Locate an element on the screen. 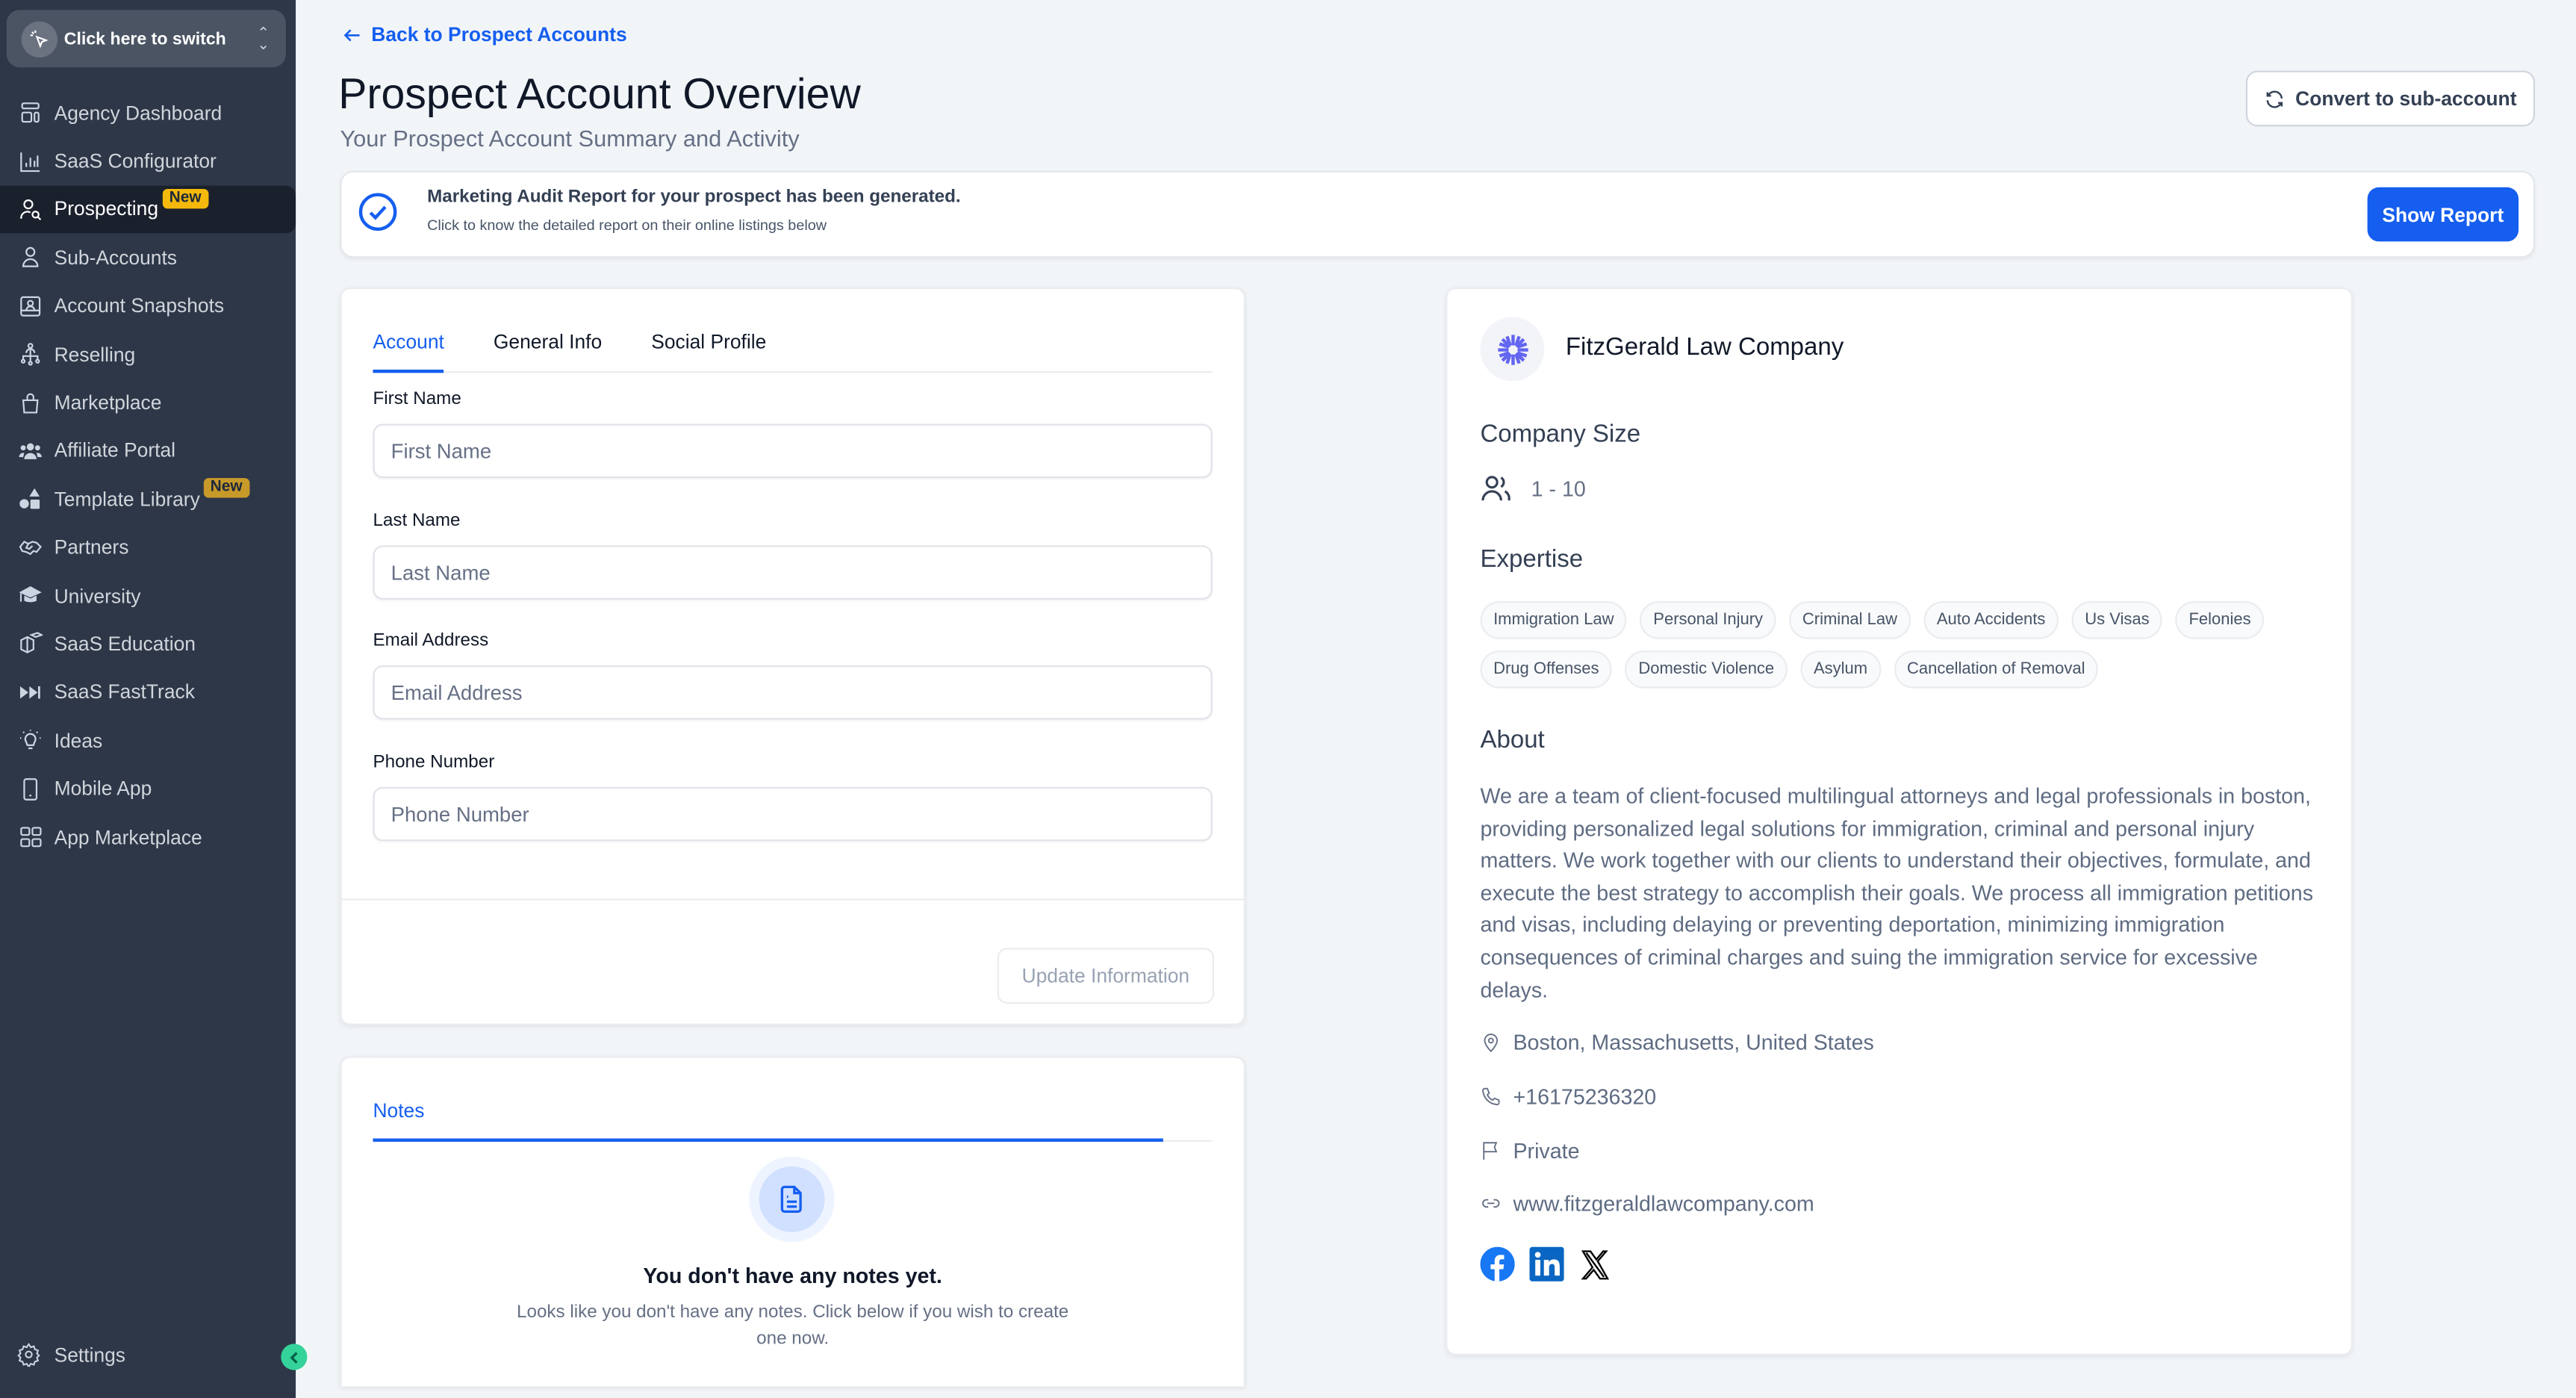 The image size is (2576, 1398). sidebar-item-settings: Settings is located at coordinates (148, 1355).